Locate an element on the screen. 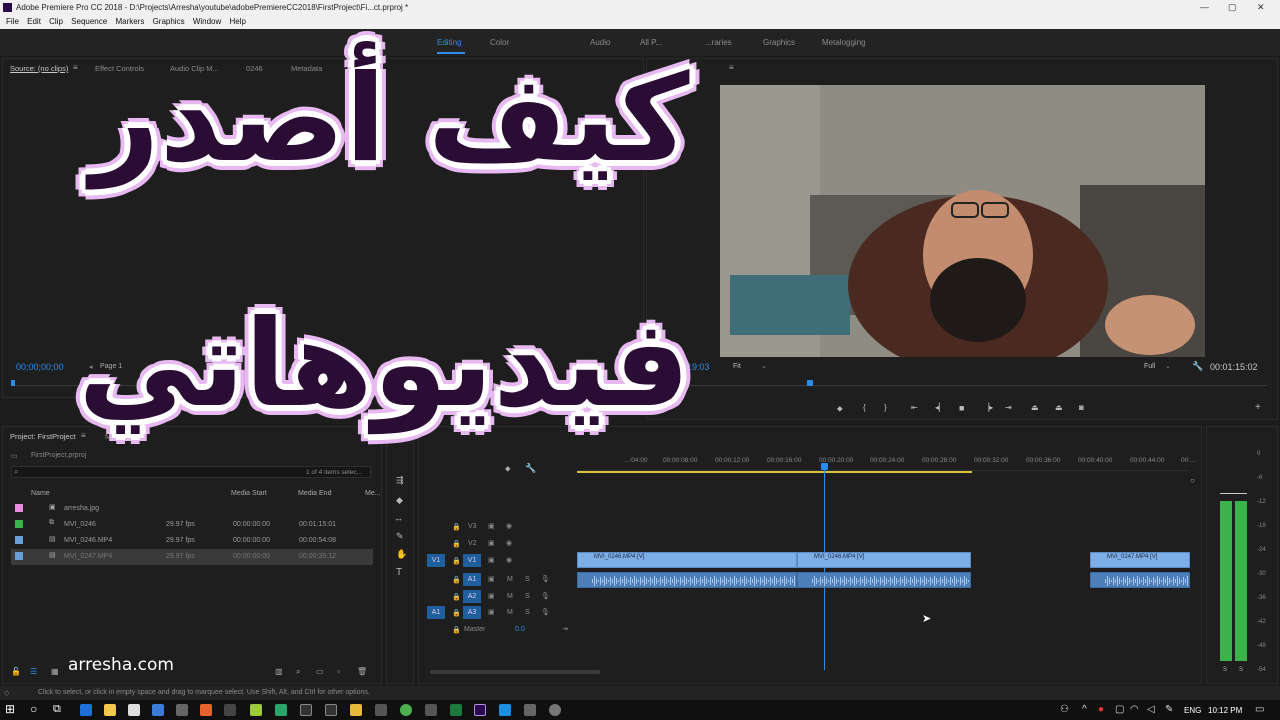  clock: 10:12 PM is located at coordinates (1225, 710).